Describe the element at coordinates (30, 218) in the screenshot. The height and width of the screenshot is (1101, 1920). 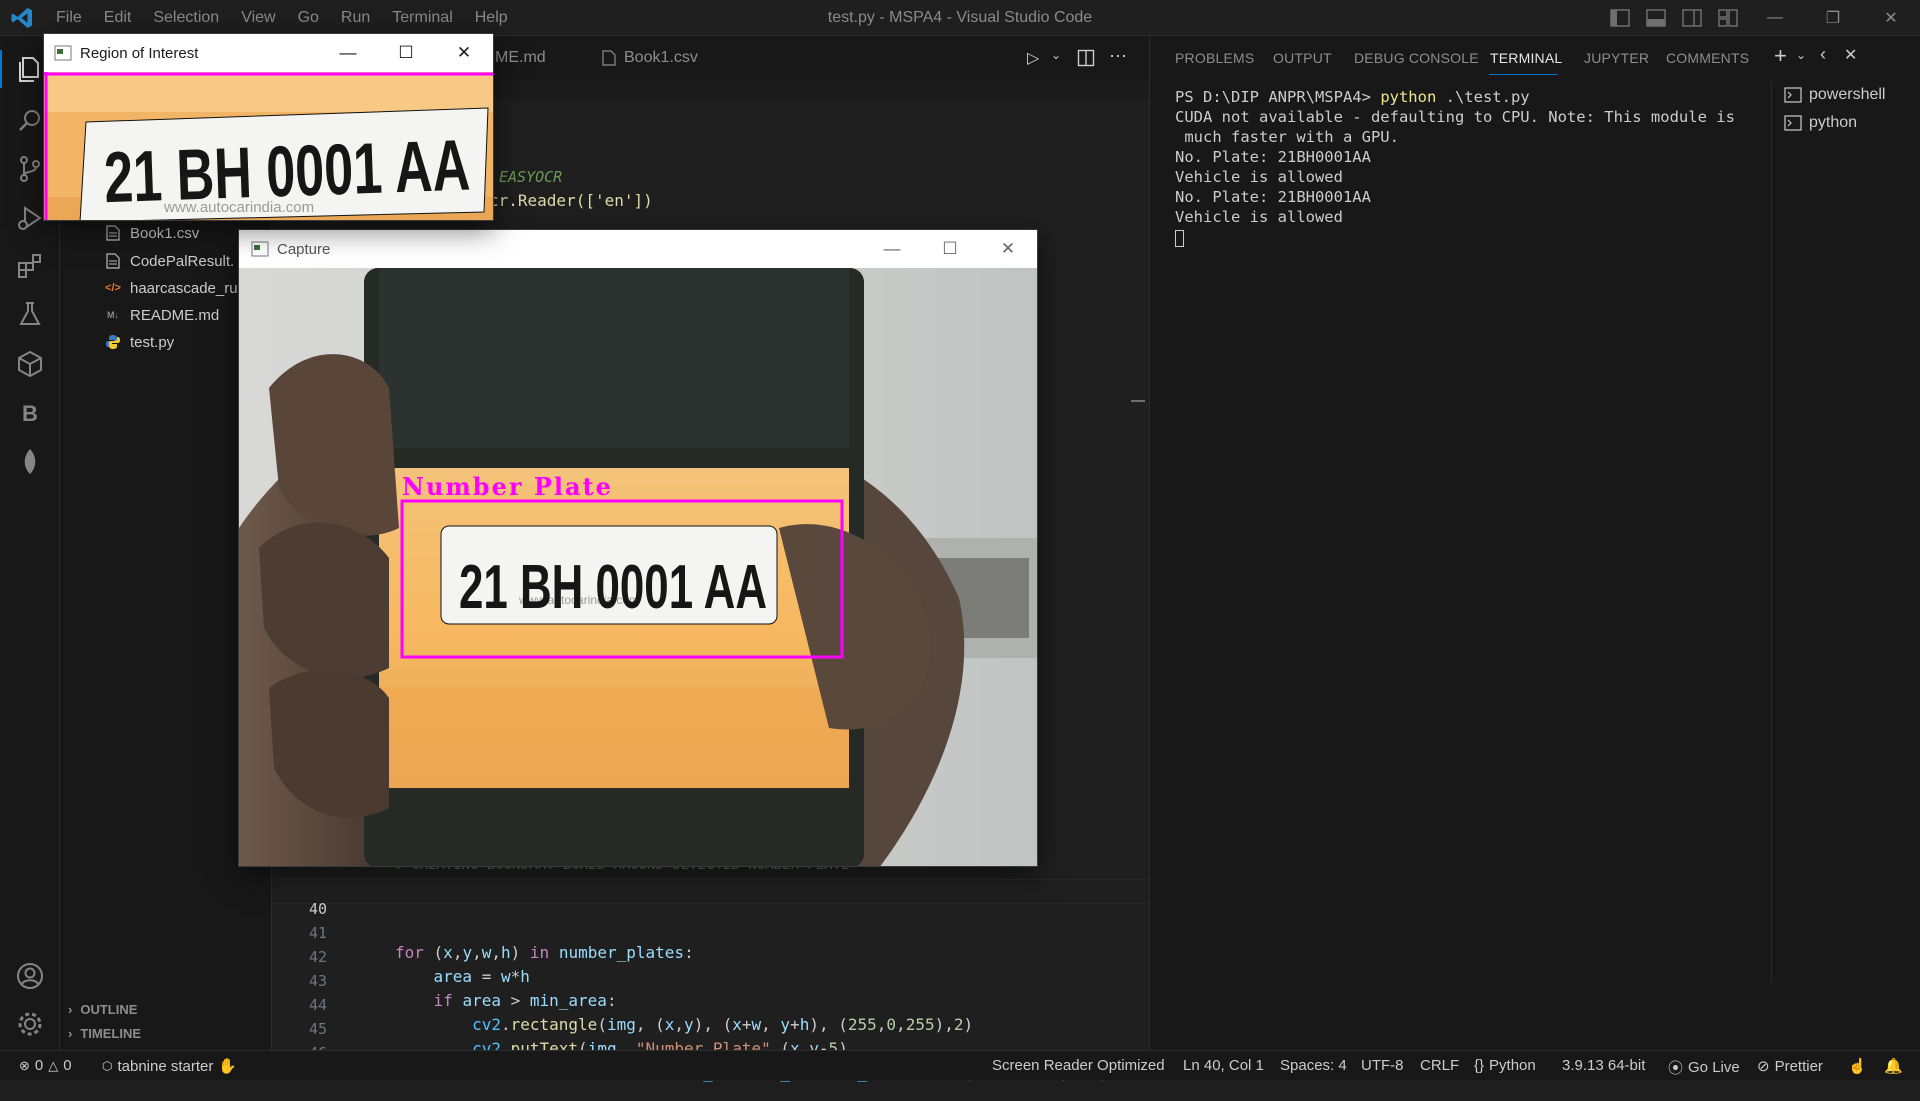
I see `run-and-debug-icon` at that location.